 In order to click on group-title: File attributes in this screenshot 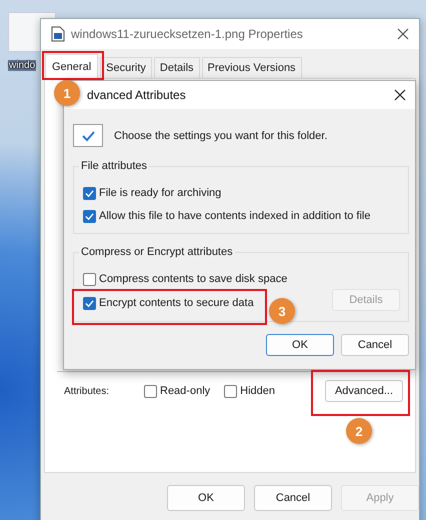, I will do `click(114, 166)`.